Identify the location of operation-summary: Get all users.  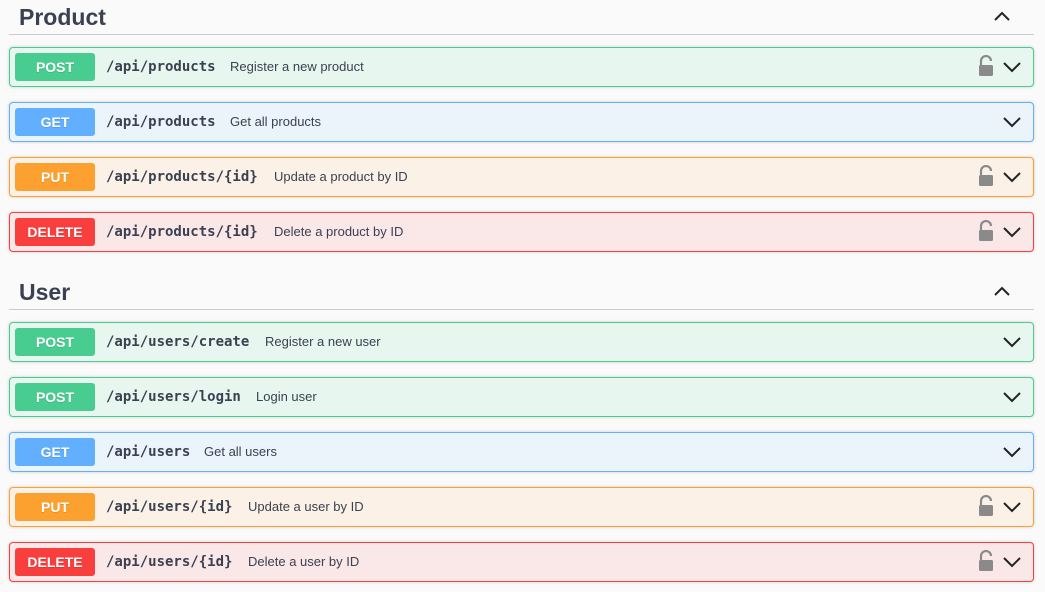
(240, 451).